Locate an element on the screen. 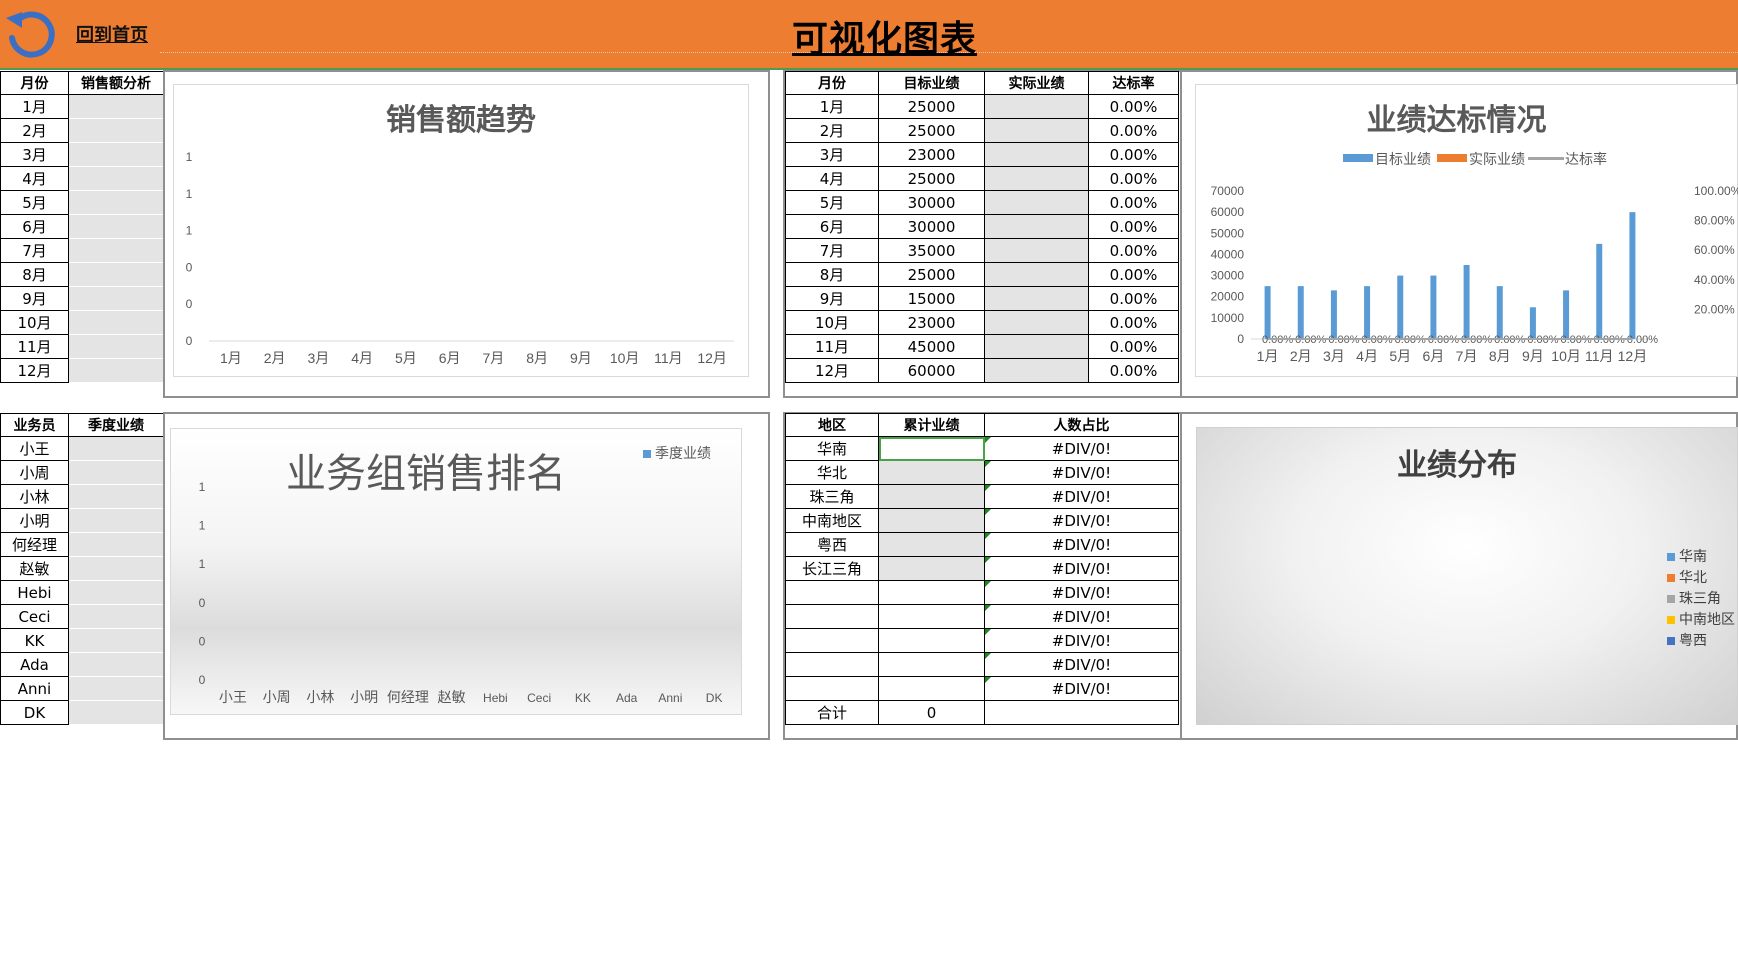  month-cell: 6月 is located at coordinates (34, 226).